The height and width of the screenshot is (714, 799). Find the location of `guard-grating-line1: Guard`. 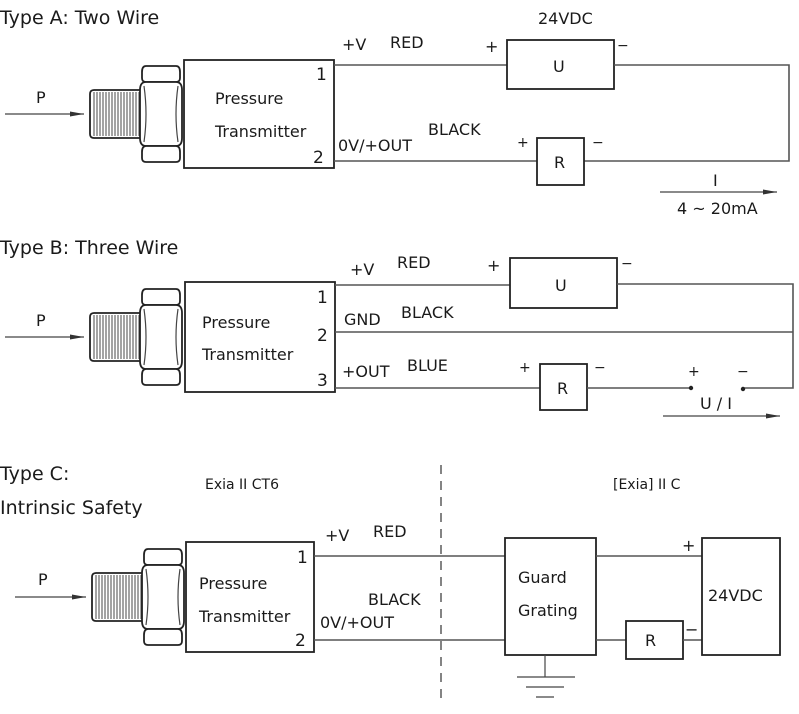

guard-grating-line1: Guard is located at coordinates (542, 577).